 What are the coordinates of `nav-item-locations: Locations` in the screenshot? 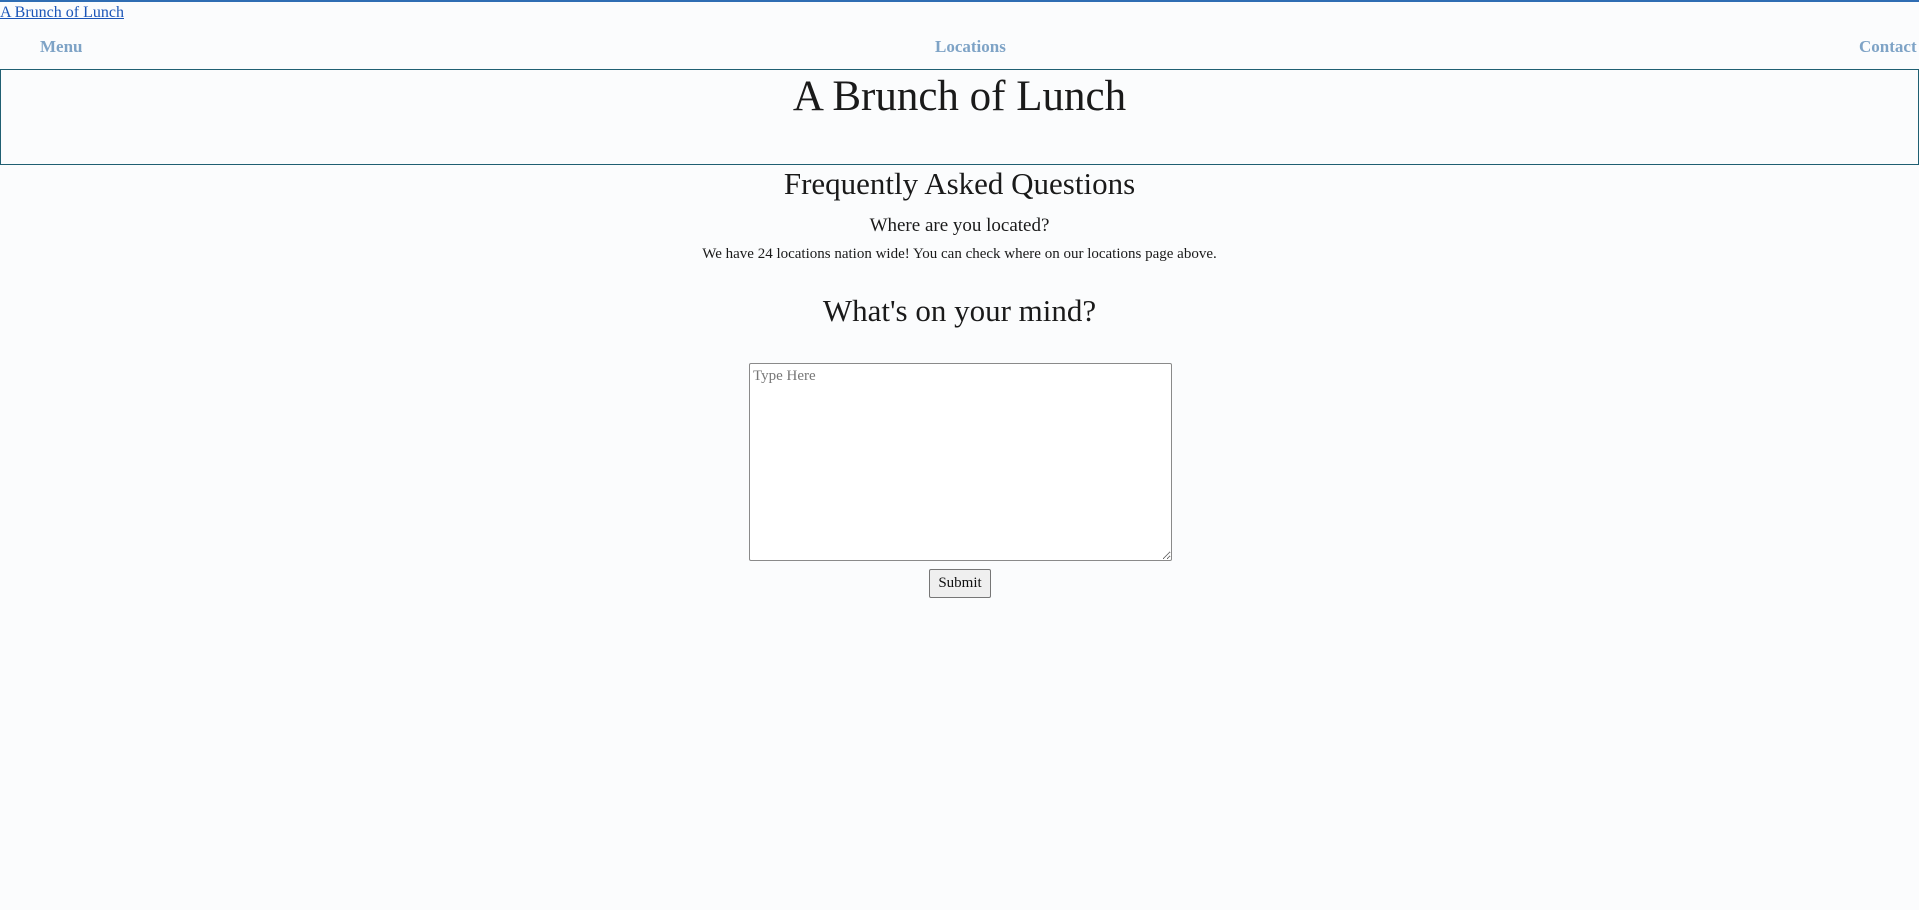 It's located at (970, 47).